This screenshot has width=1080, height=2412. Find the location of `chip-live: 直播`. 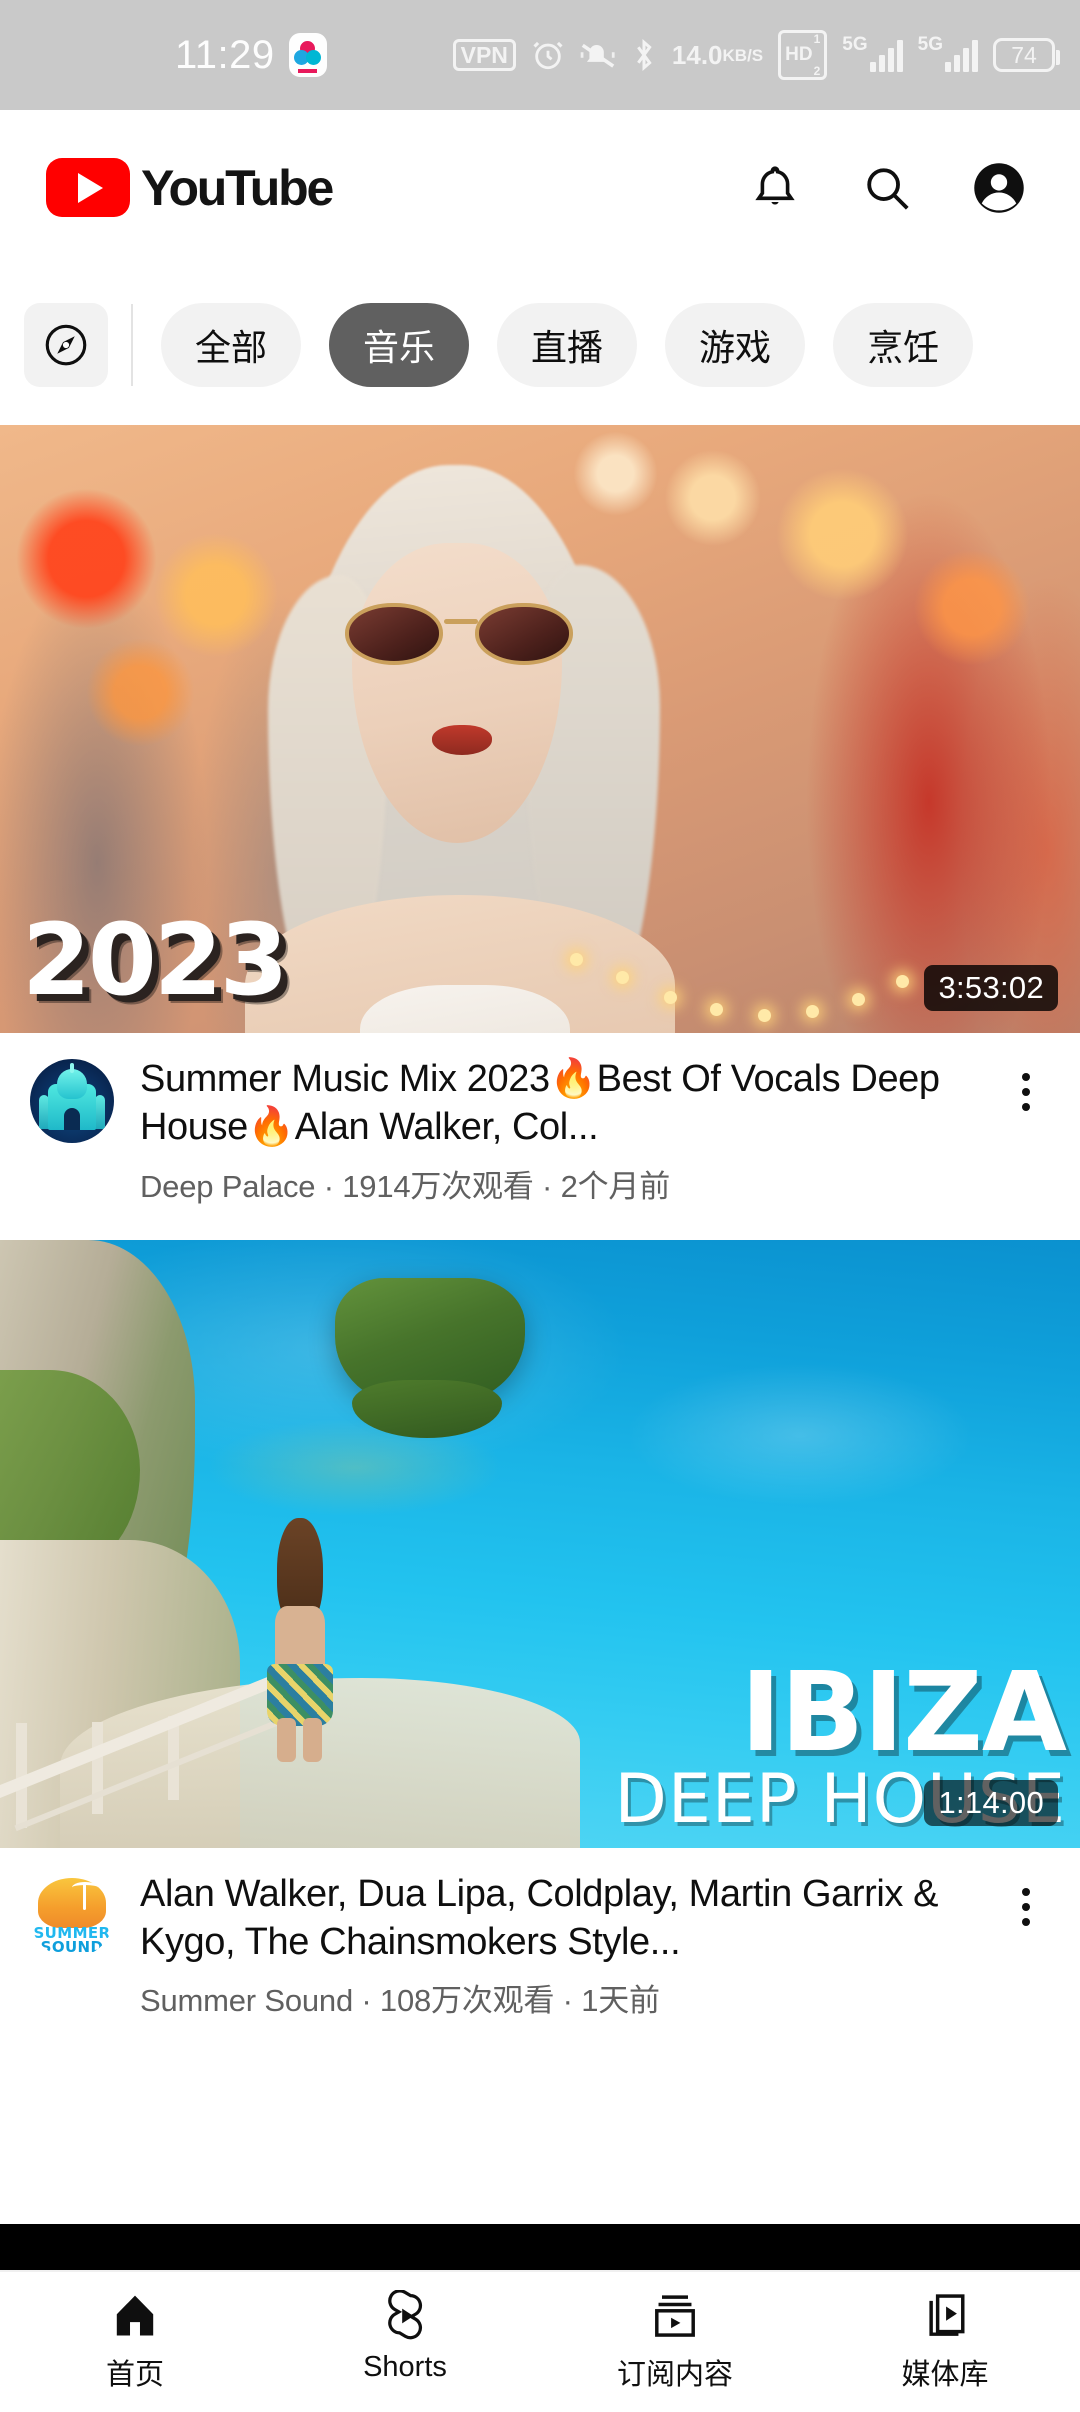

chip-live: 直播 is located at coordinates (567, 345).